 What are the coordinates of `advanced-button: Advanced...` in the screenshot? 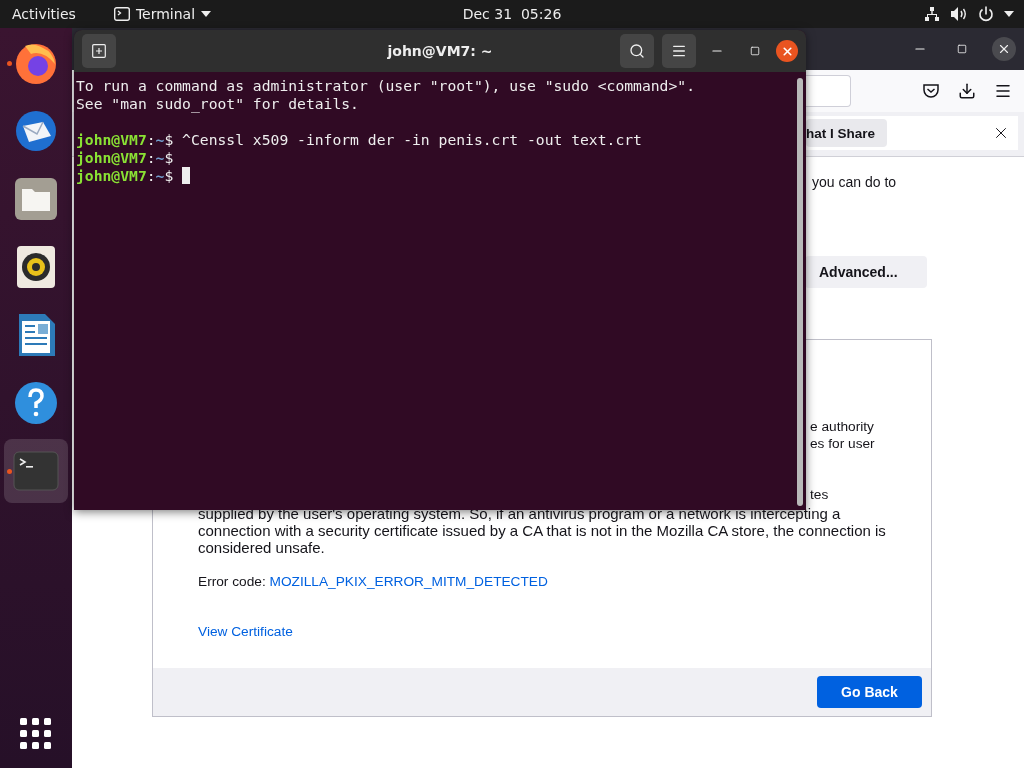 It's located at (866, 272).